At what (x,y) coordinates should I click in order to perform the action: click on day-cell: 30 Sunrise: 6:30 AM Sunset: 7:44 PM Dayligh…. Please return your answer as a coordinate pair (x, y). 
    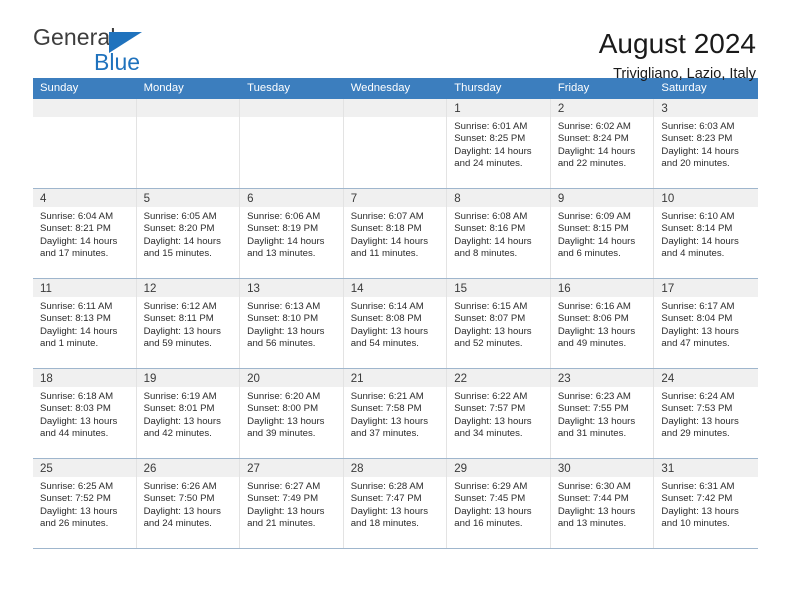
    Looking at the image, I should click on (602, 503).